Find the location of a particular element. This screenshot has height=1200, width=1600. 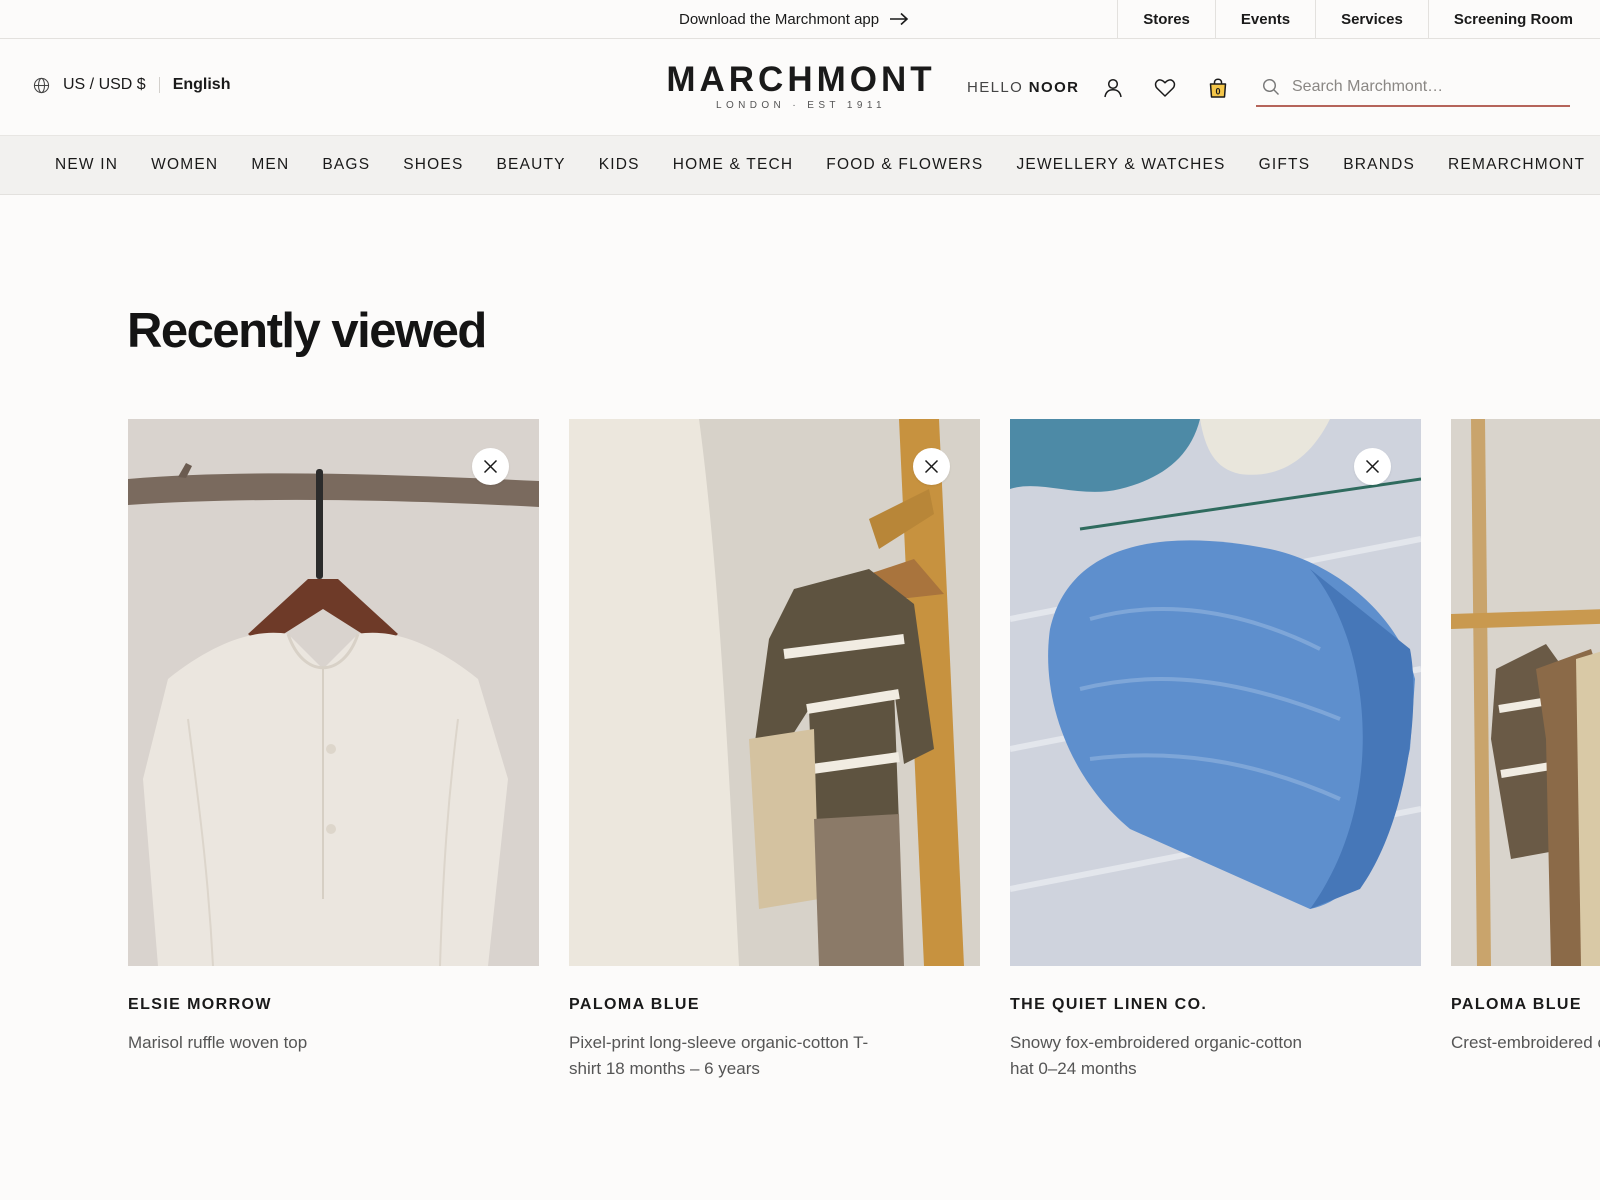

product-photo-clothes-rack is located at coordinates (1525, 692).